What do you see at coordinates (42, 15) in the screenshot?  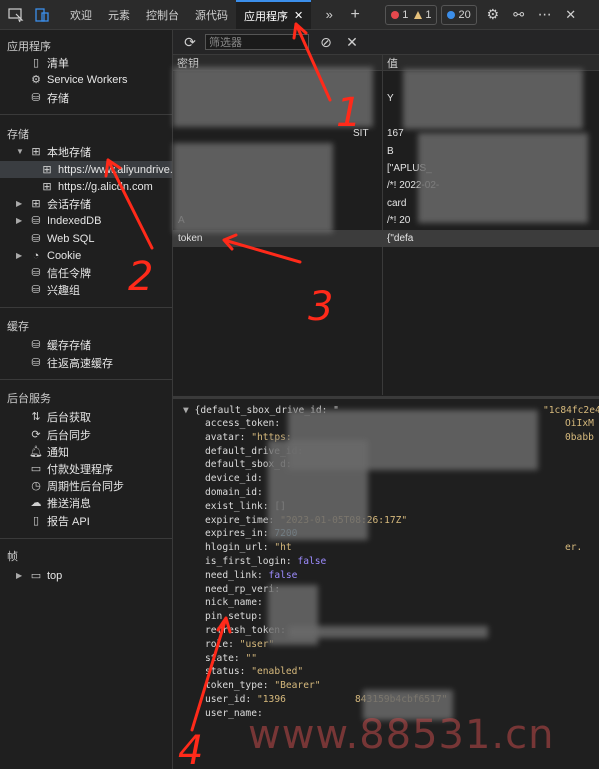 I see `device-toolbar-icon` at bounding box center [42, 15].